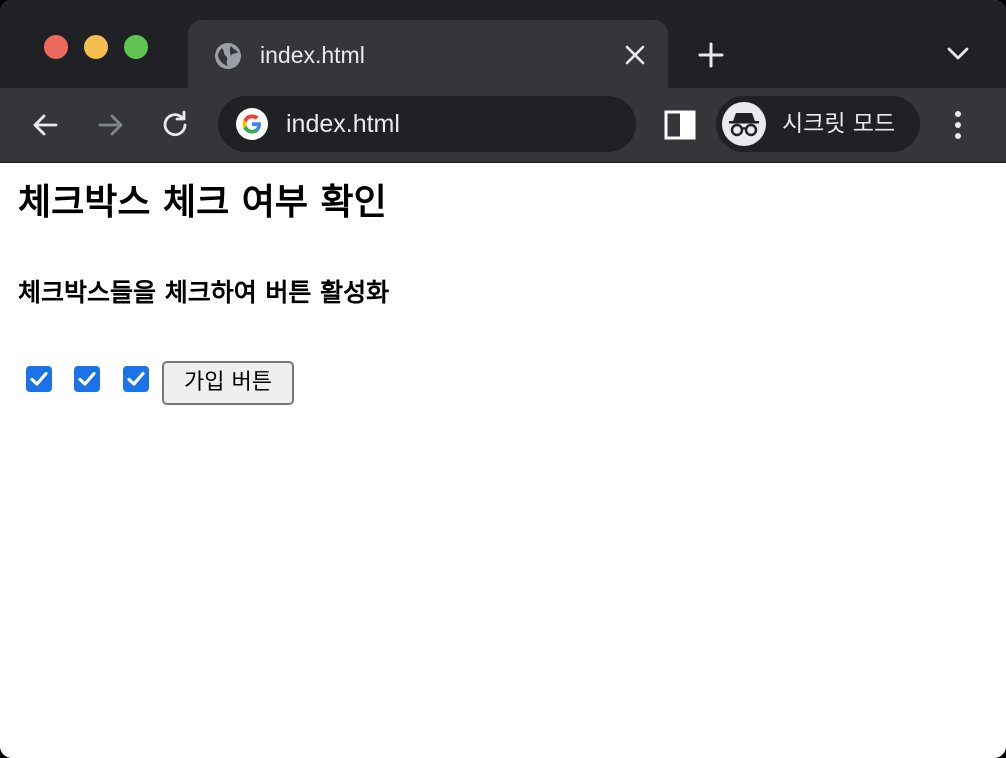 The height and width of the screenshot is (758, 1006). I want to click on close-window-button, so click(56, 47).